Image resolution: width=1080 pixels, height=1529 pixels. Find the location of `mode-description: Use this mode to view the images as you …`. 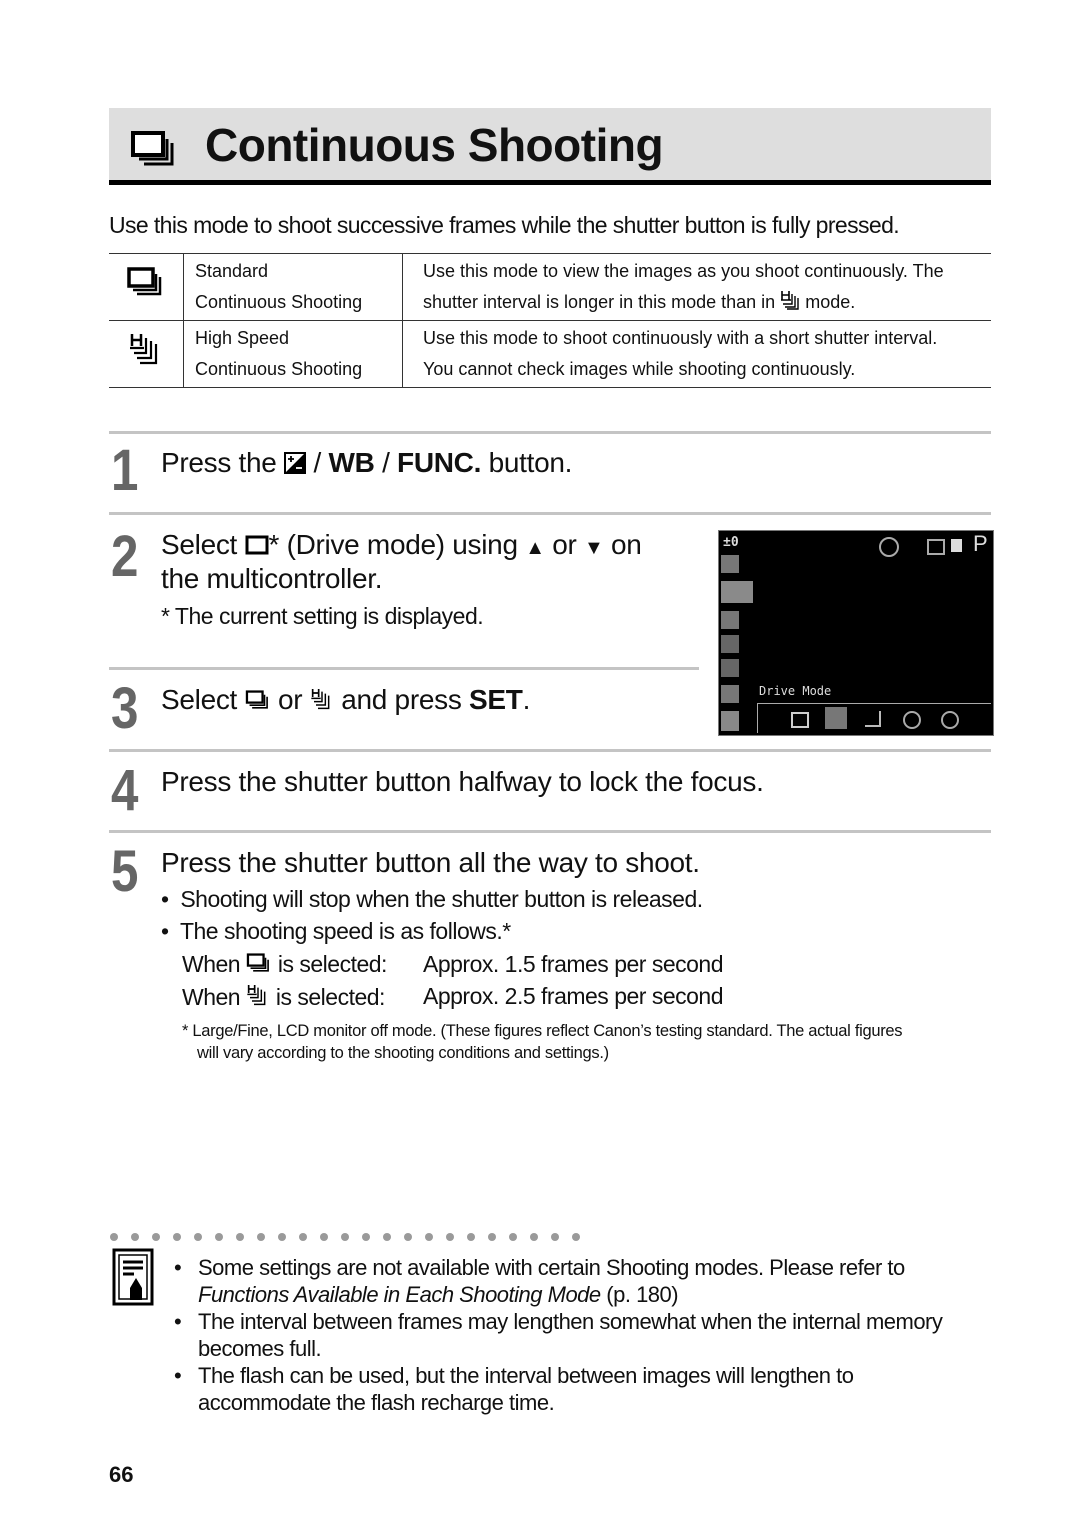

mode-description: Use this mode to view the images as you … is located at coordinates (683, 271).